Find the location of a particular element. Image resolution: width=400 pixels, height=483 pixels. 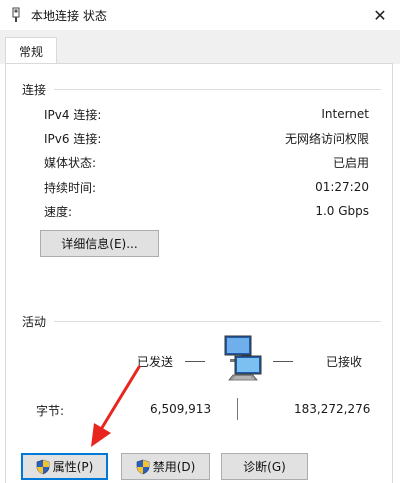

close-button: ✕ is located at coordinates (380, 15).